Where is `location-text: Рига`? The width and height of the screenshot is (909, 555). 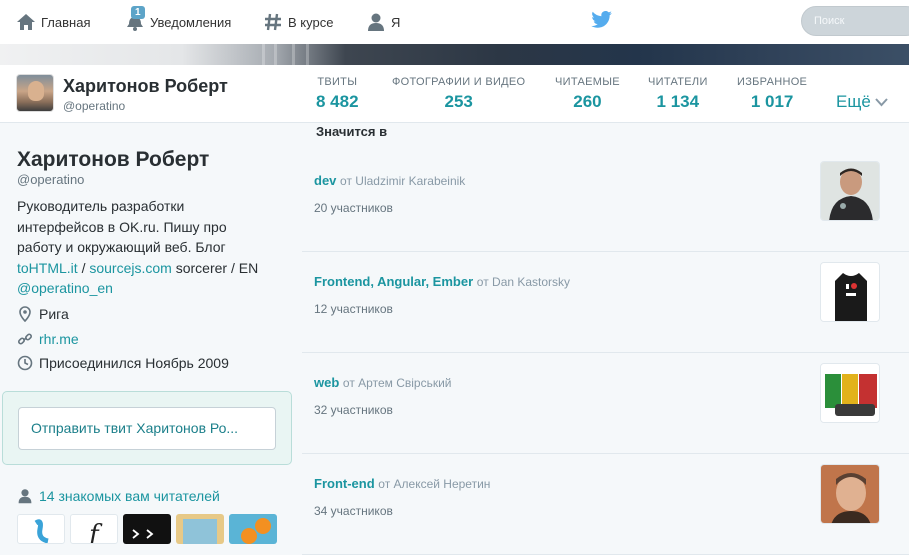
location-text: Рига is located at coordinates (54, 314).